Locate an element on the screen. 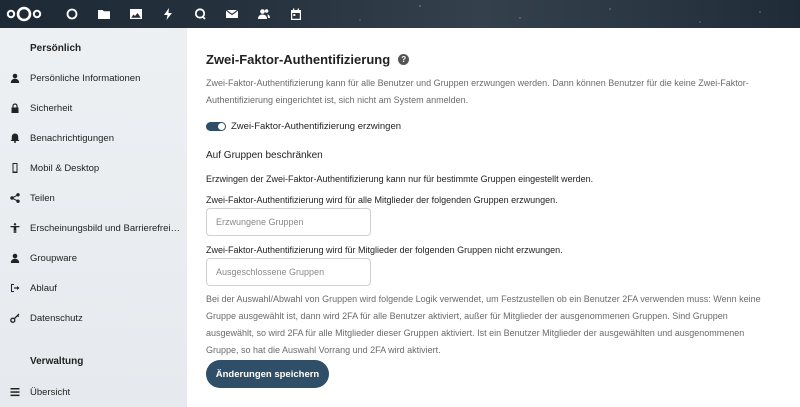  dashboard-icon is located at coordinates (72, 14).